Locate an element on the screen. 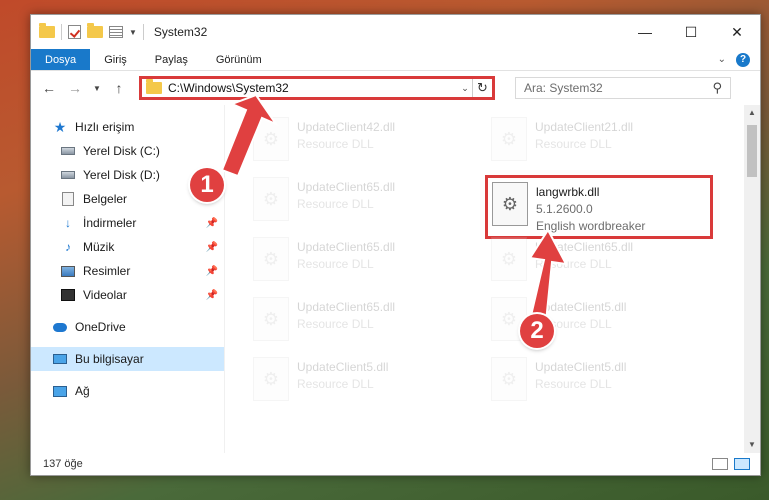  tab-home: Giriş is located at coordinates (115, 59).